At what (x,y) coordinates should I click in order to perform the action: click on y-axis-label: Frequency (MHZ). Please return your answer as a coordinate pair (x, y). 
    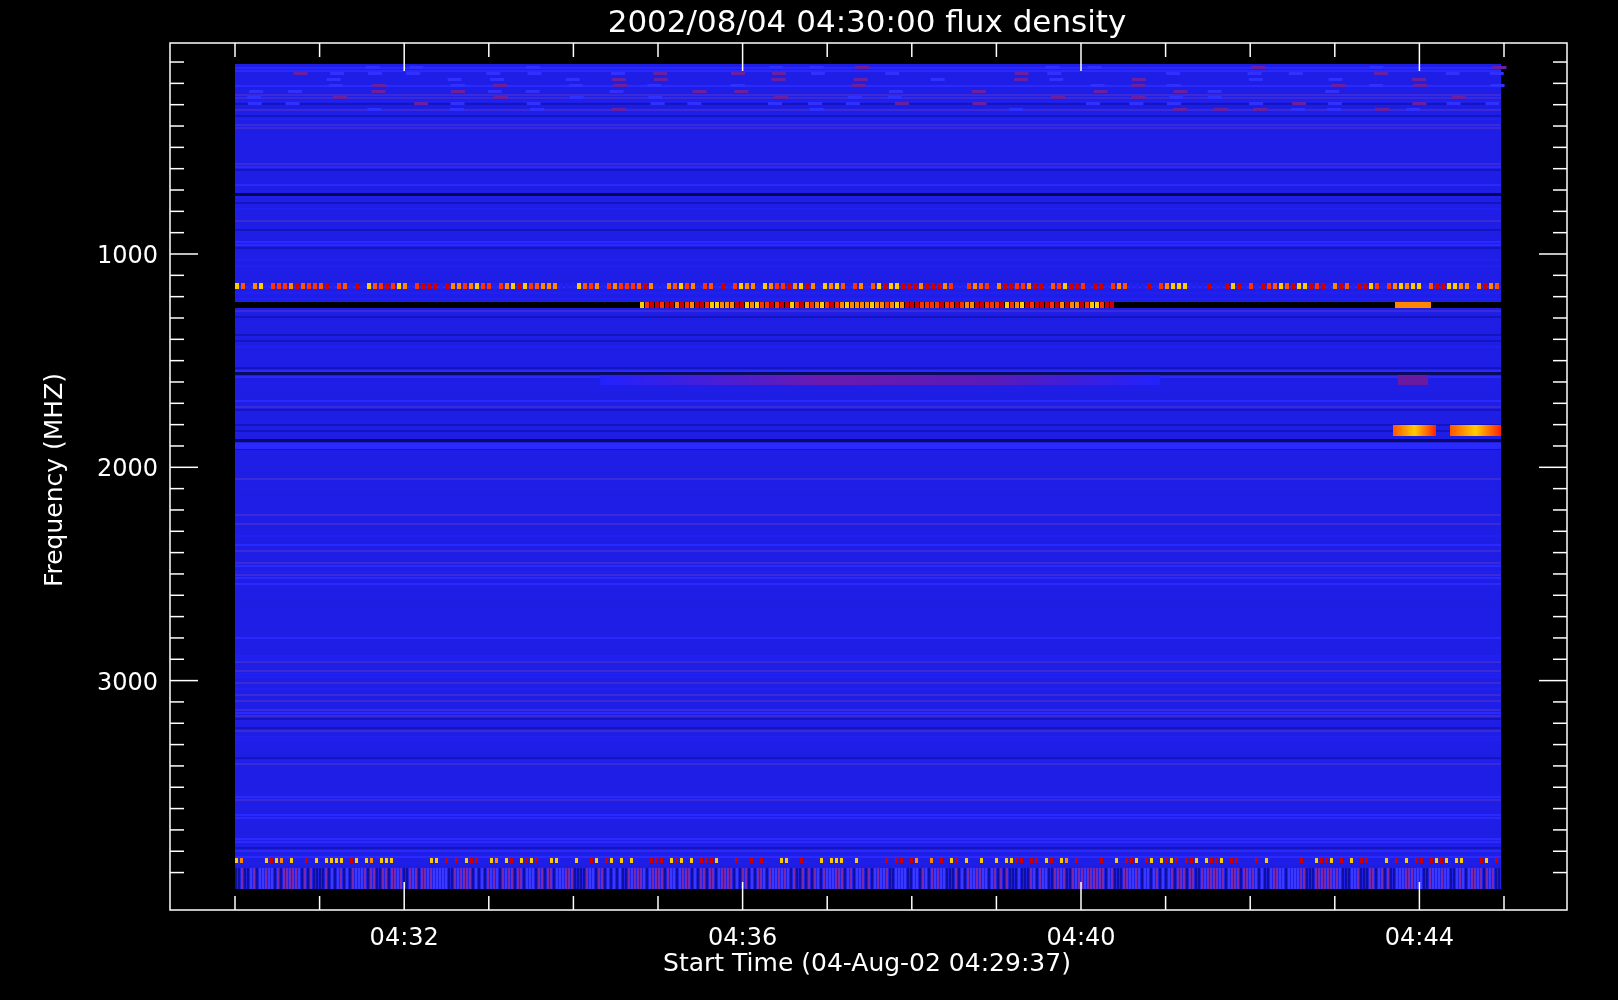
    Looking at the image, I should click on (53, 480).